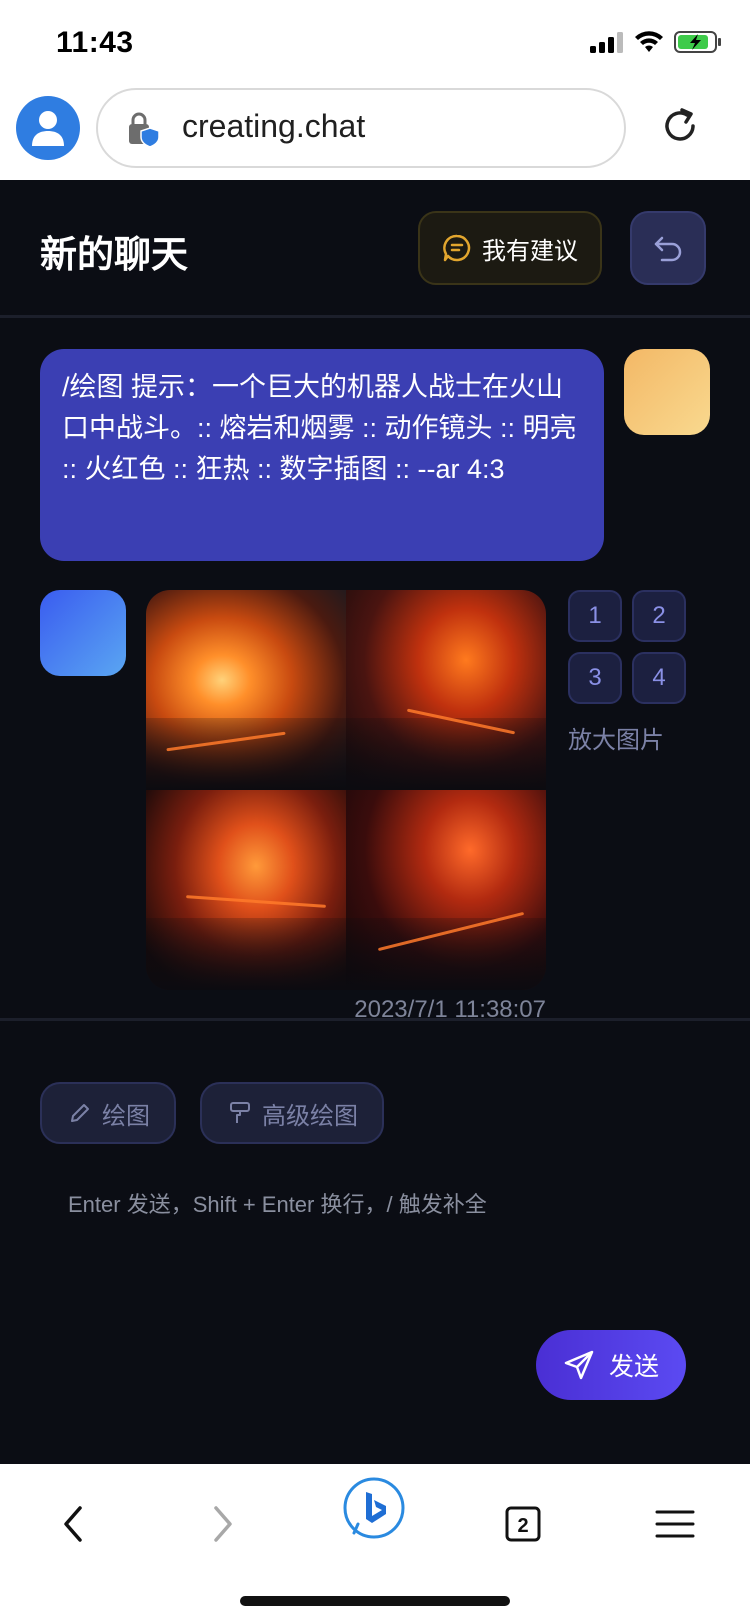 The image size is (750, 1624). I want to click on bot-avatar, so click(83, 633).